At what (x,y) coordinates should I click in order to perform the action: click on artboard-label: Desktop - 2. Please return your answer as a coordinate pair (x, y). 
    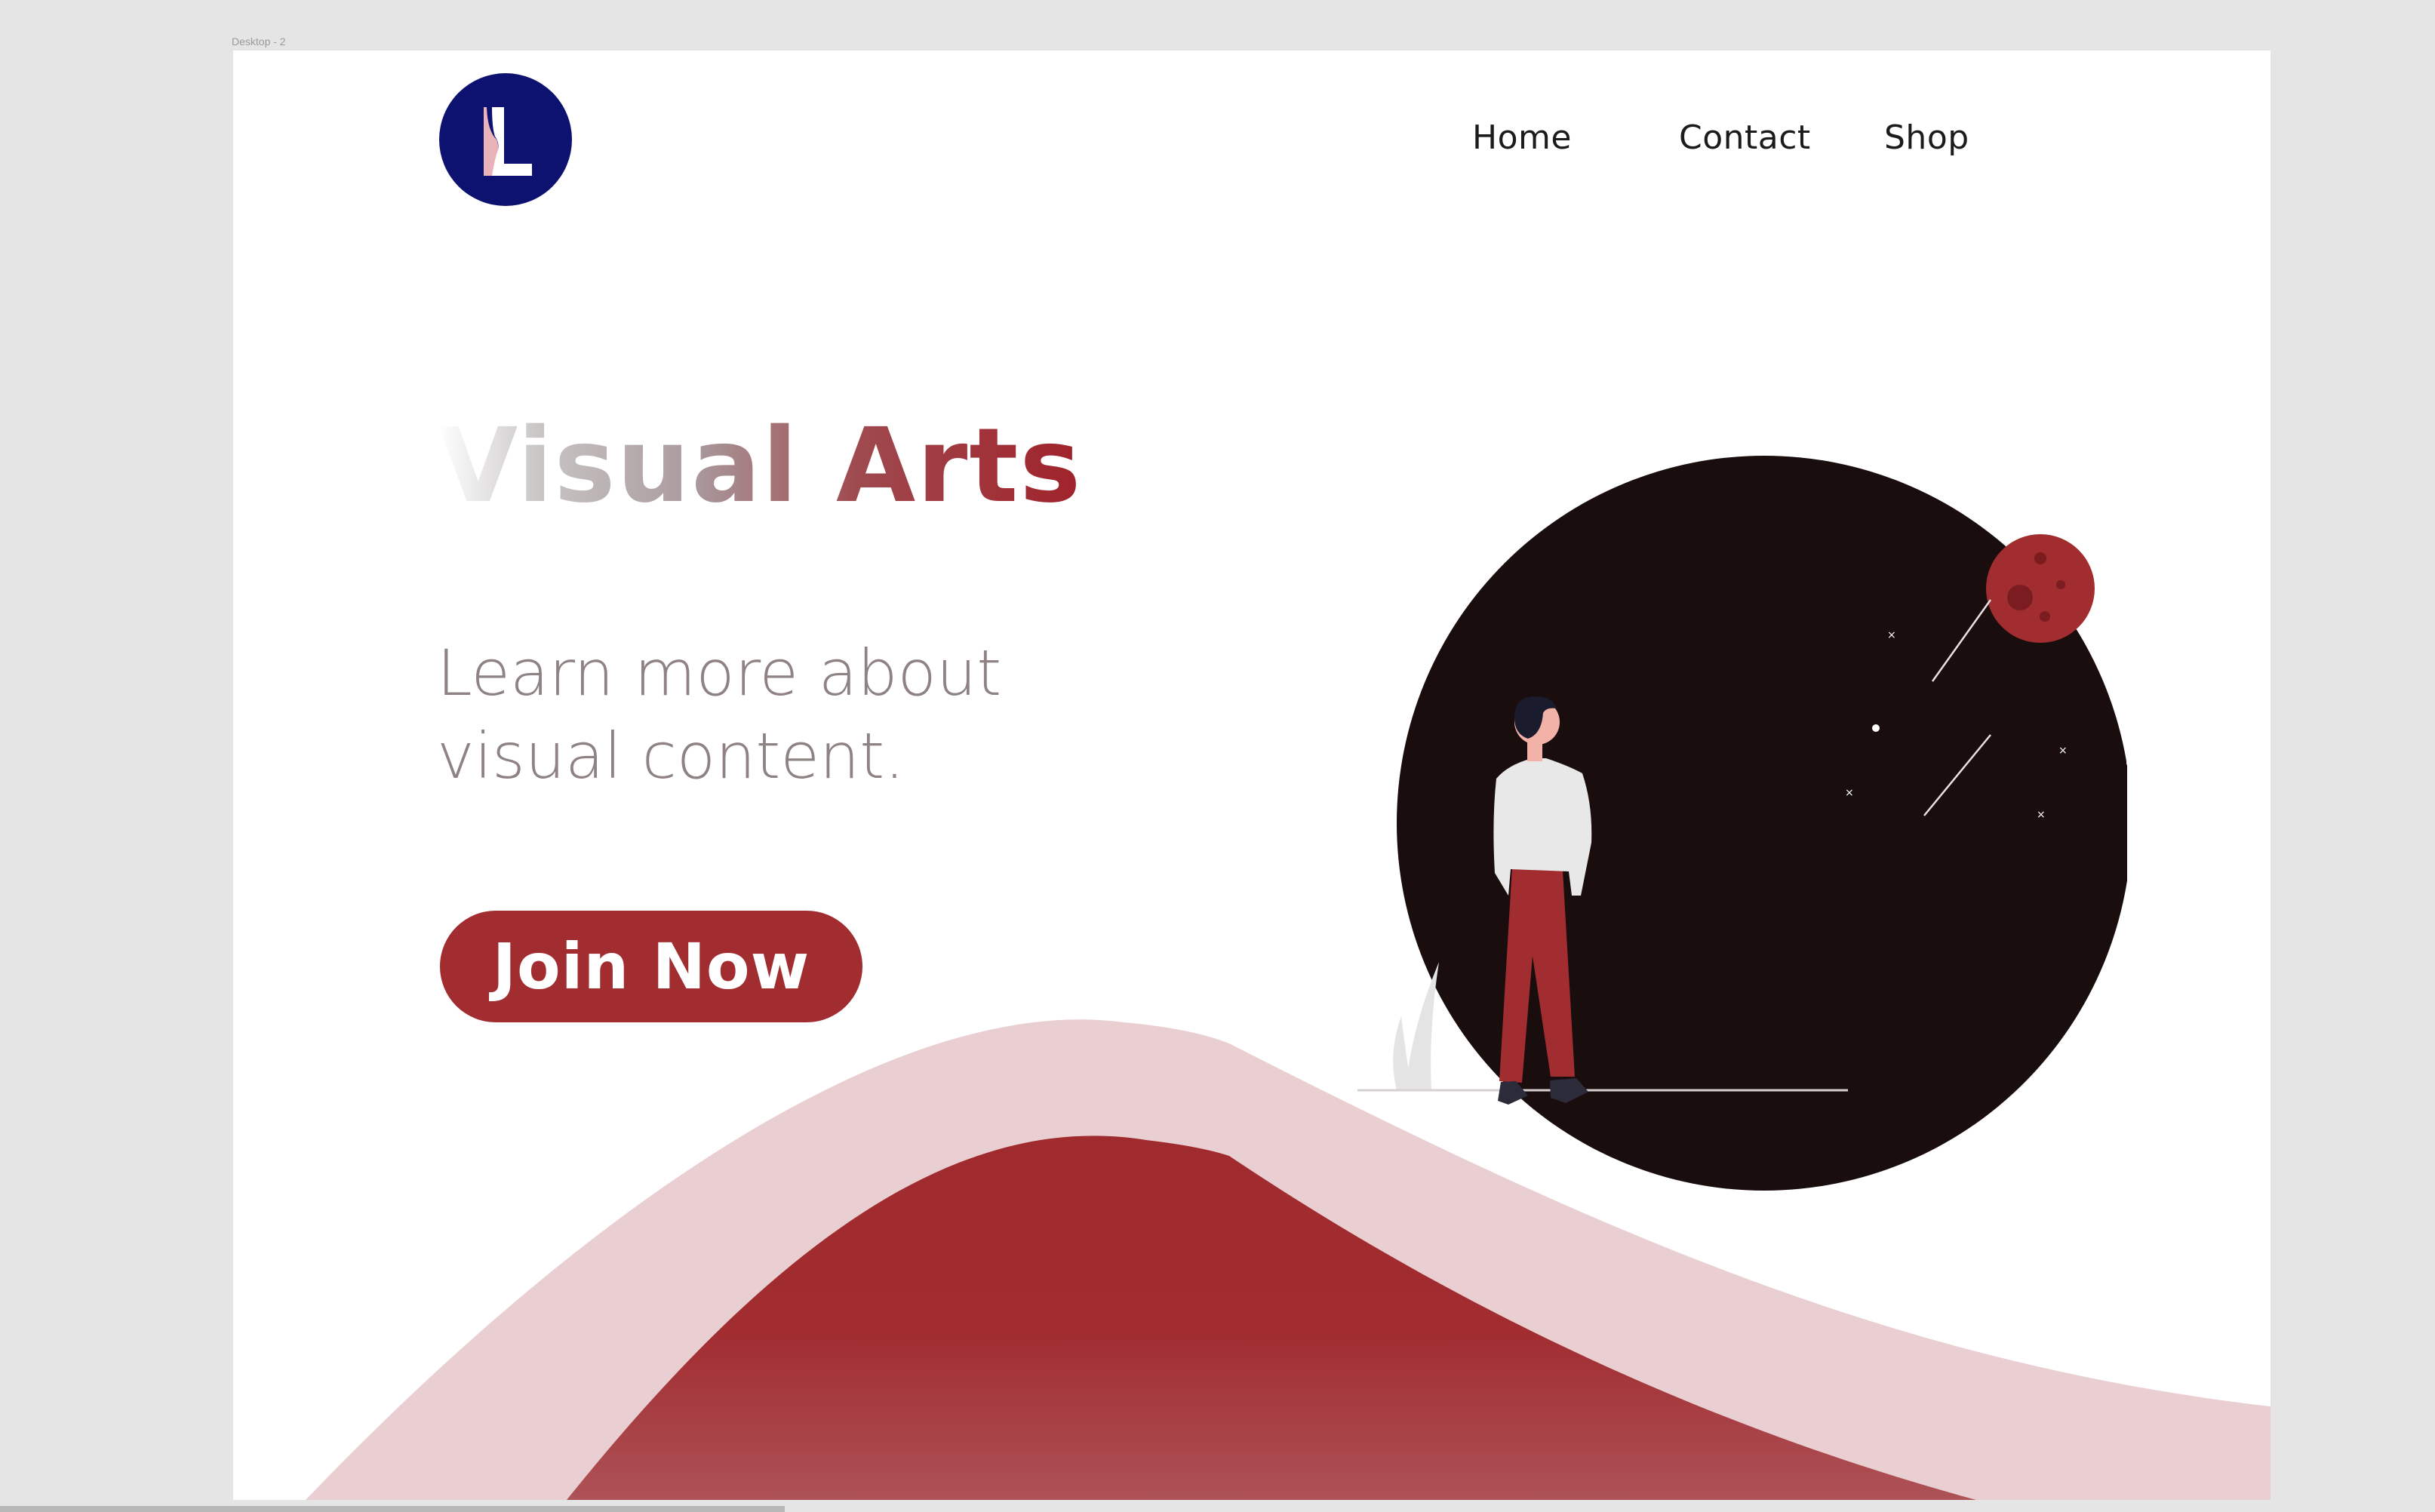
    Looking at the image, I should click on (259, 41).